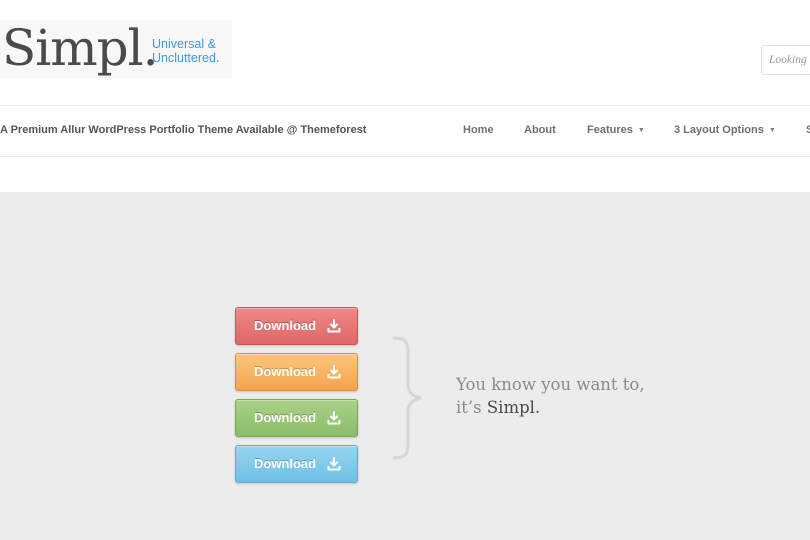  I want to click on nav-item-layout-options: 3 Layout Options ▼, so click(725, 130).